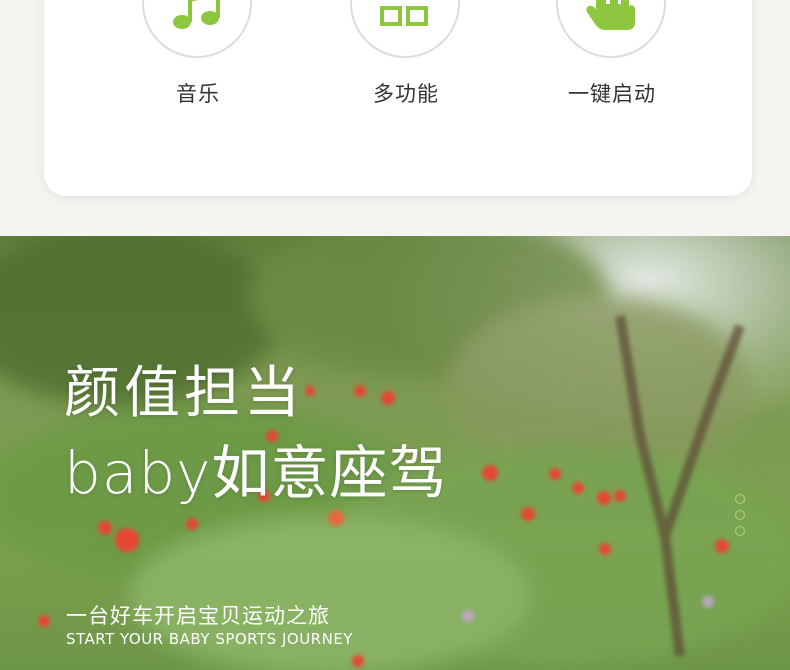 This screenshot has height=670, width=790. I want to click on feature-label-multifunction: 多功能, so click(406, 94).